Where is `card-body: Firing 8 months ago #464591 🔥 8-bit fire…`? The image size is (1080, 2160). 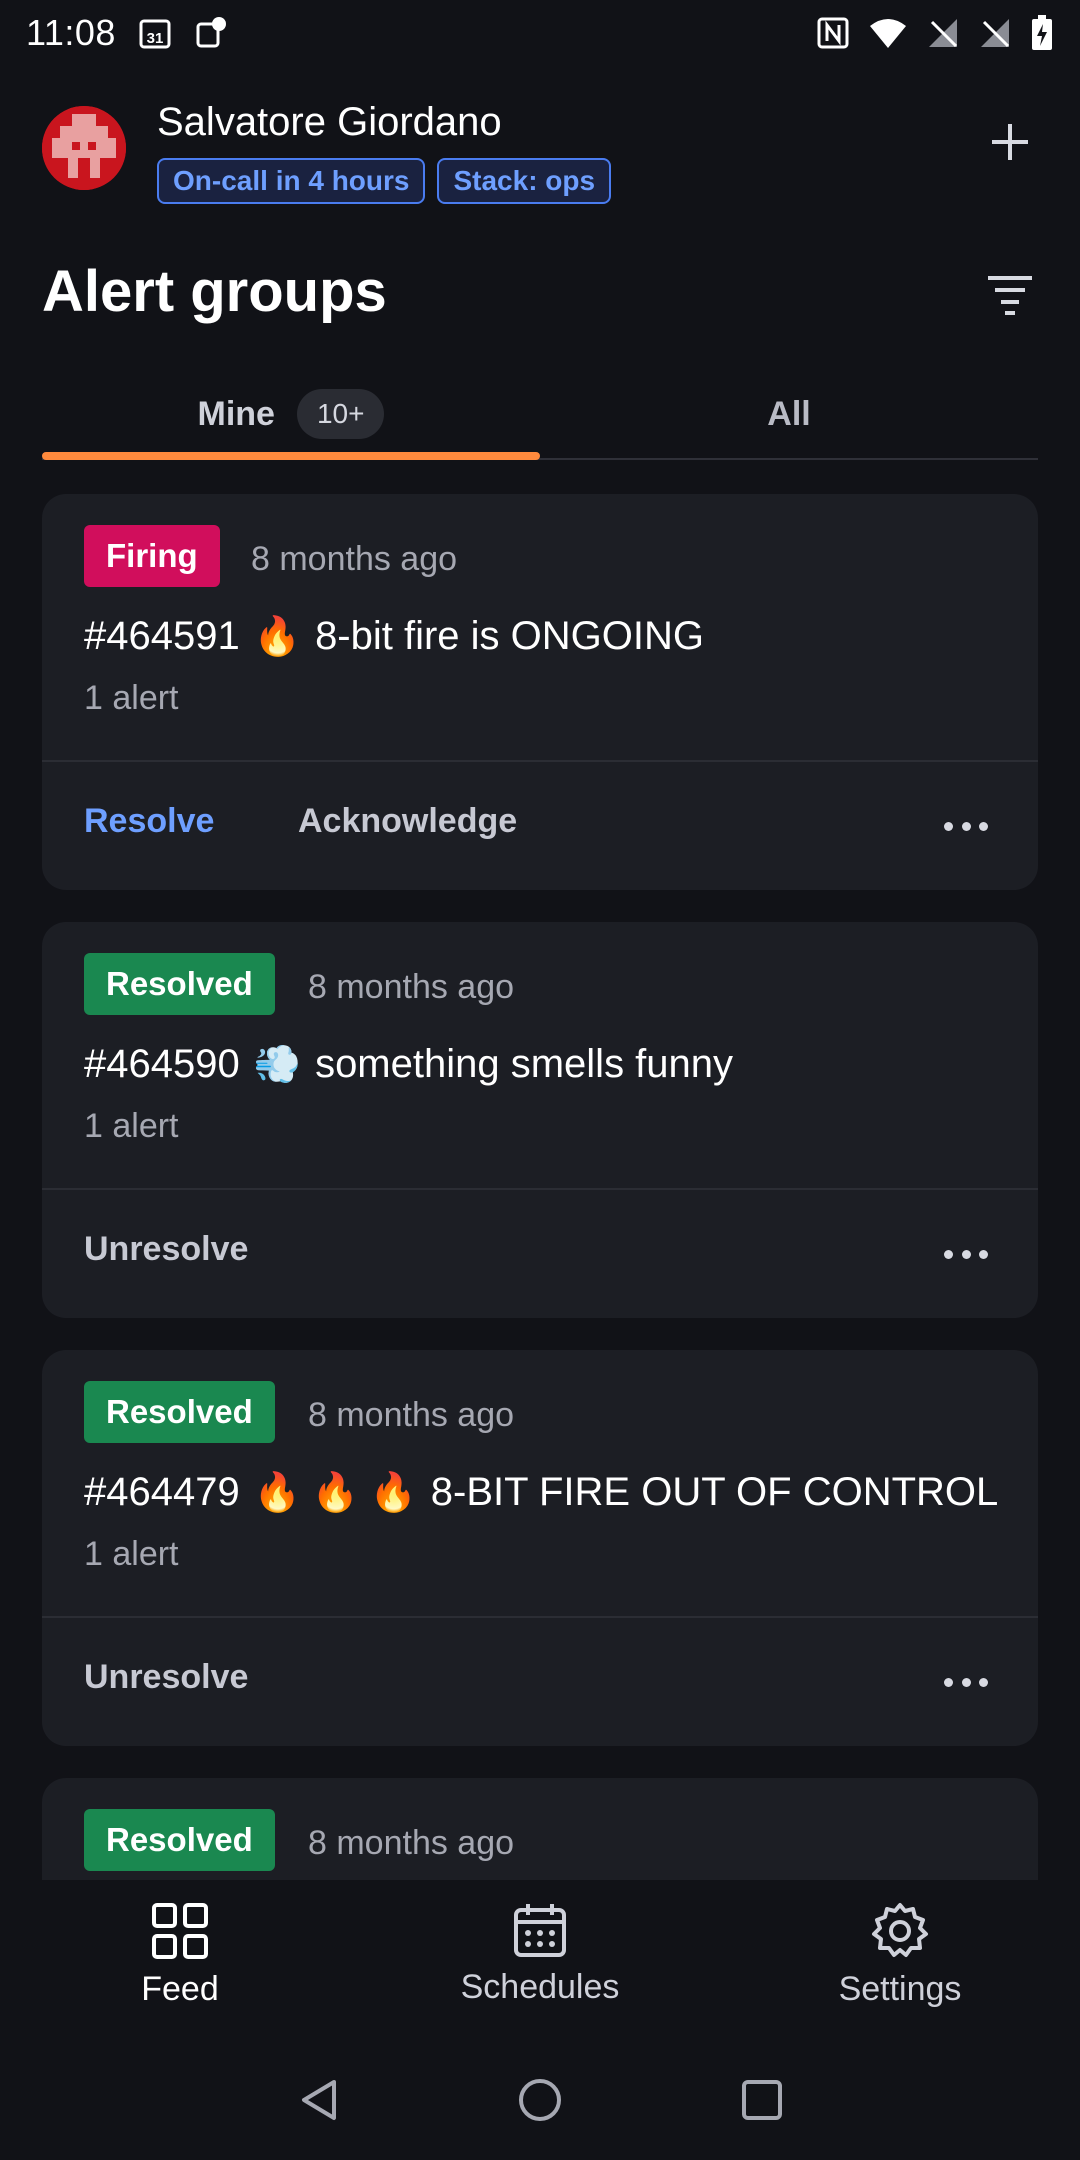 card-body: Firing 8 months ago #464591 🔥 8-bit fire… is located at coordinates (540, 628).